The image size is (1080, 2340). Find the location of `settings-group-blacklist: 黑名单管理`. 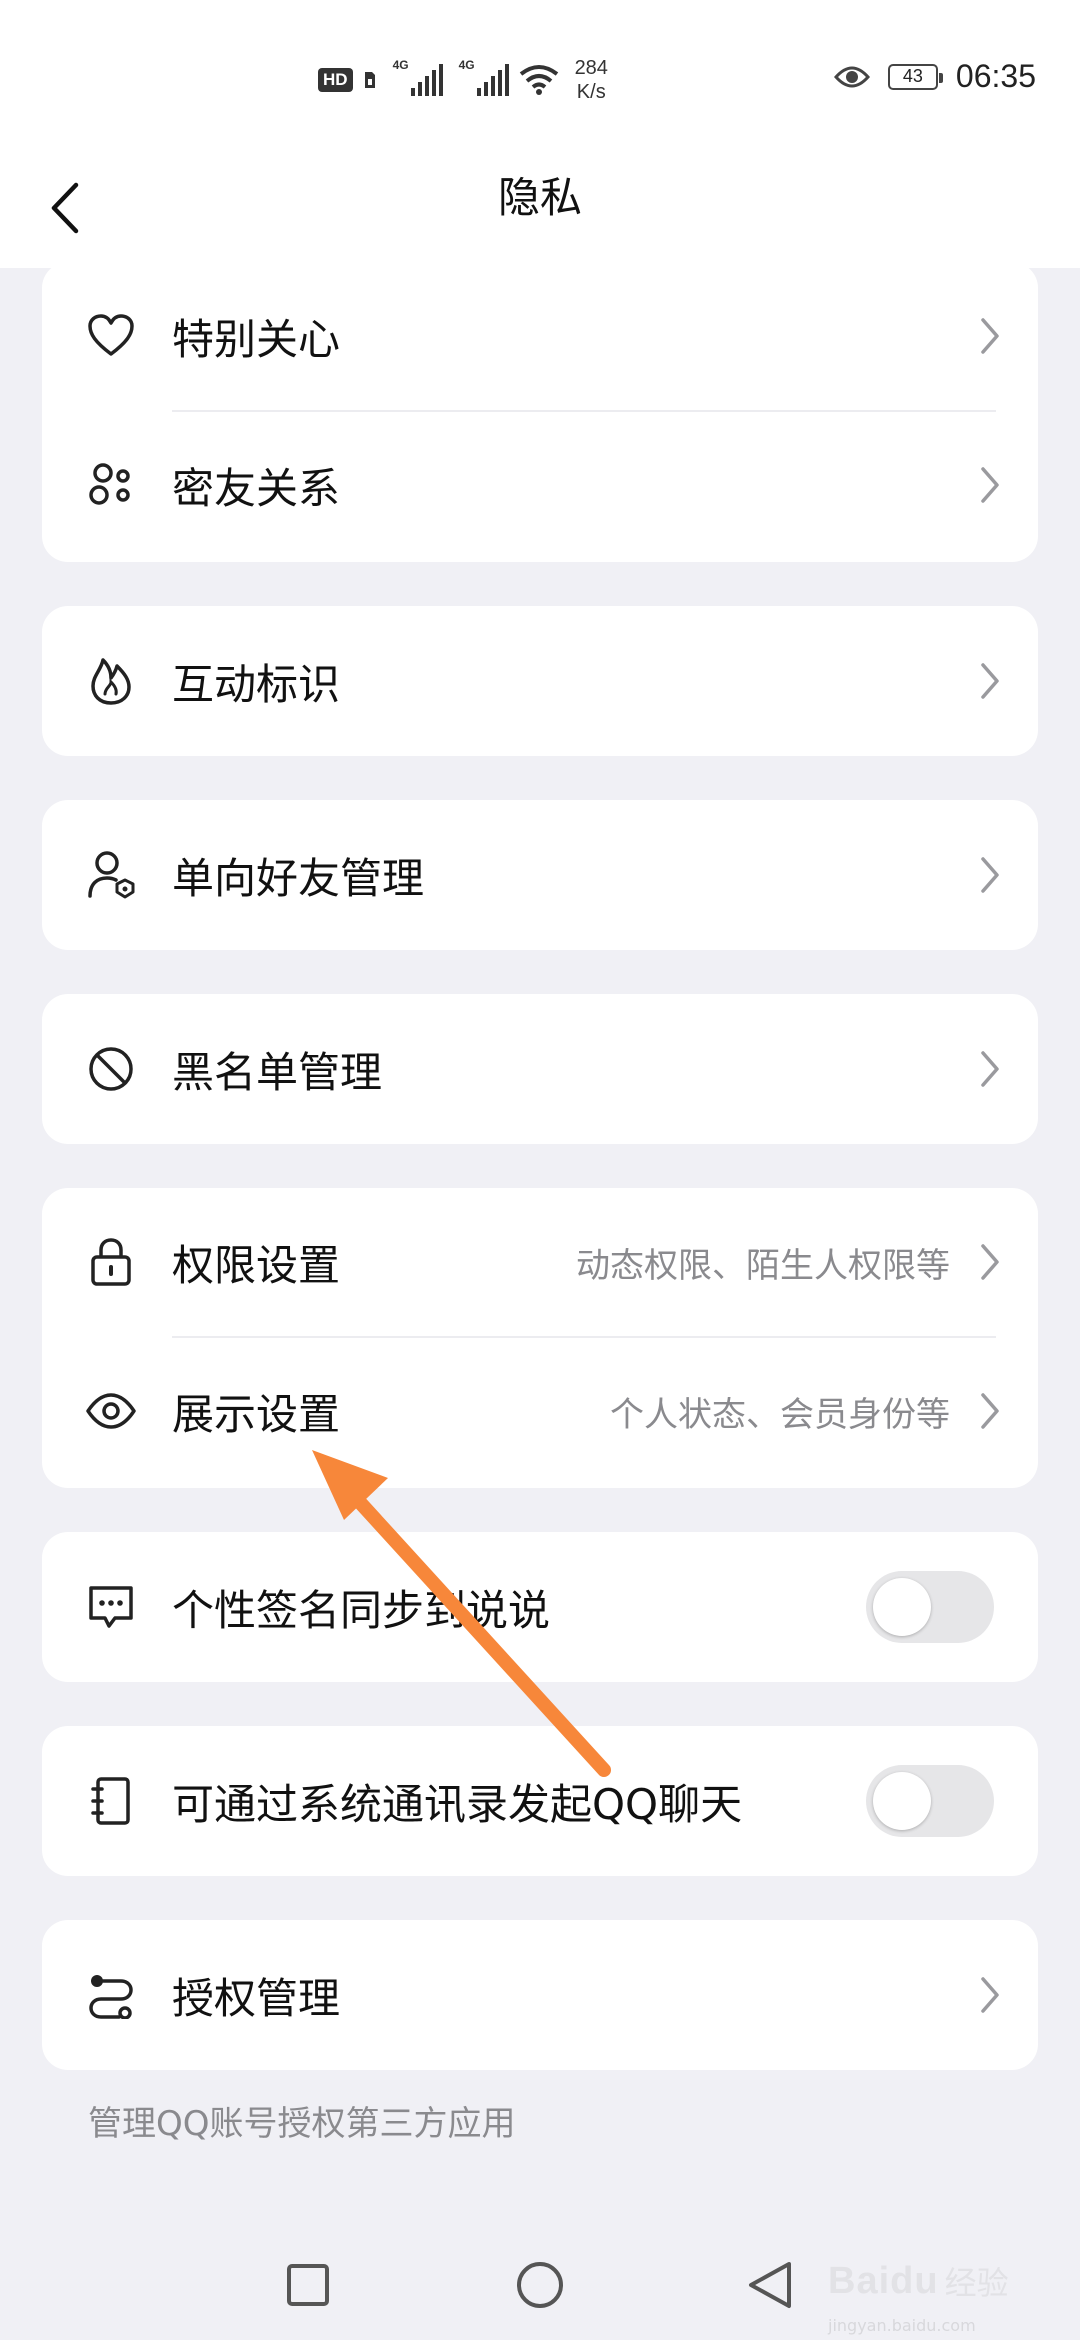

settings-group-blacklist: 黑名单管理 is located at coordinates (540, 1069).